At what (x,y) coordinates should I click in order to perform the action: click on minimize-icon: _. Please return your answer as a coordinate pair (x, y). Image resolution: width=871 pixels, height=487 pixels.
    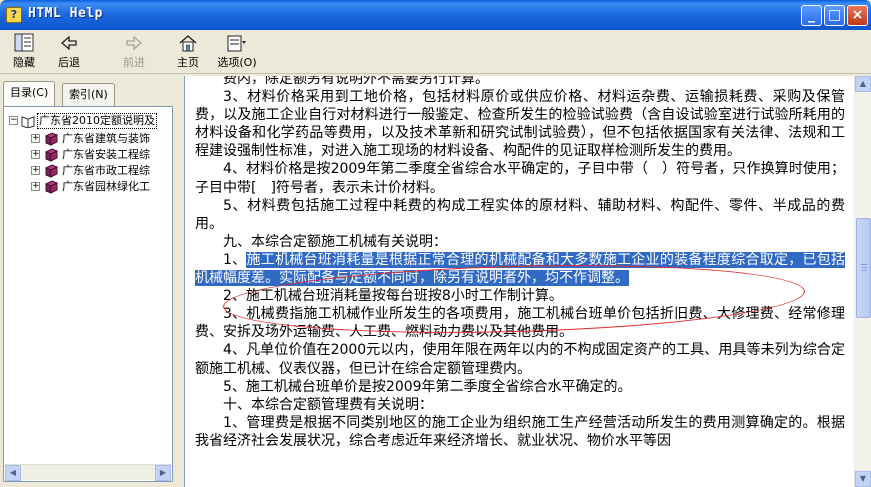
    Looking at the image, I should click on (811, 15).